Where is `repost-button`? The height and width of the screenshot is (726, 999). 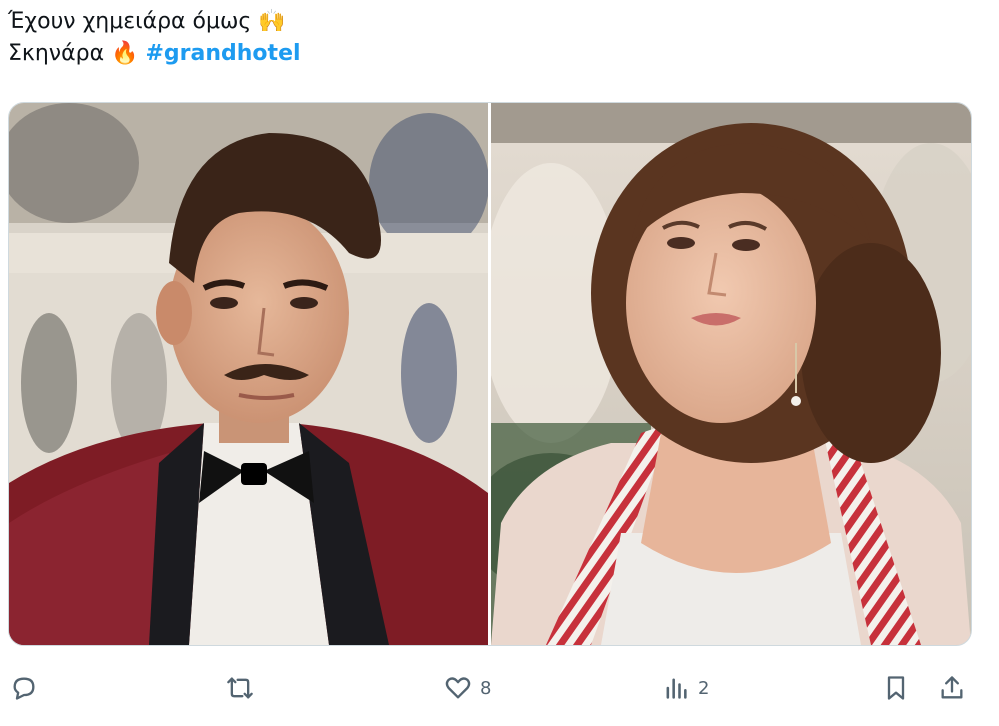
repost-button is located at coordinates (244, 688).